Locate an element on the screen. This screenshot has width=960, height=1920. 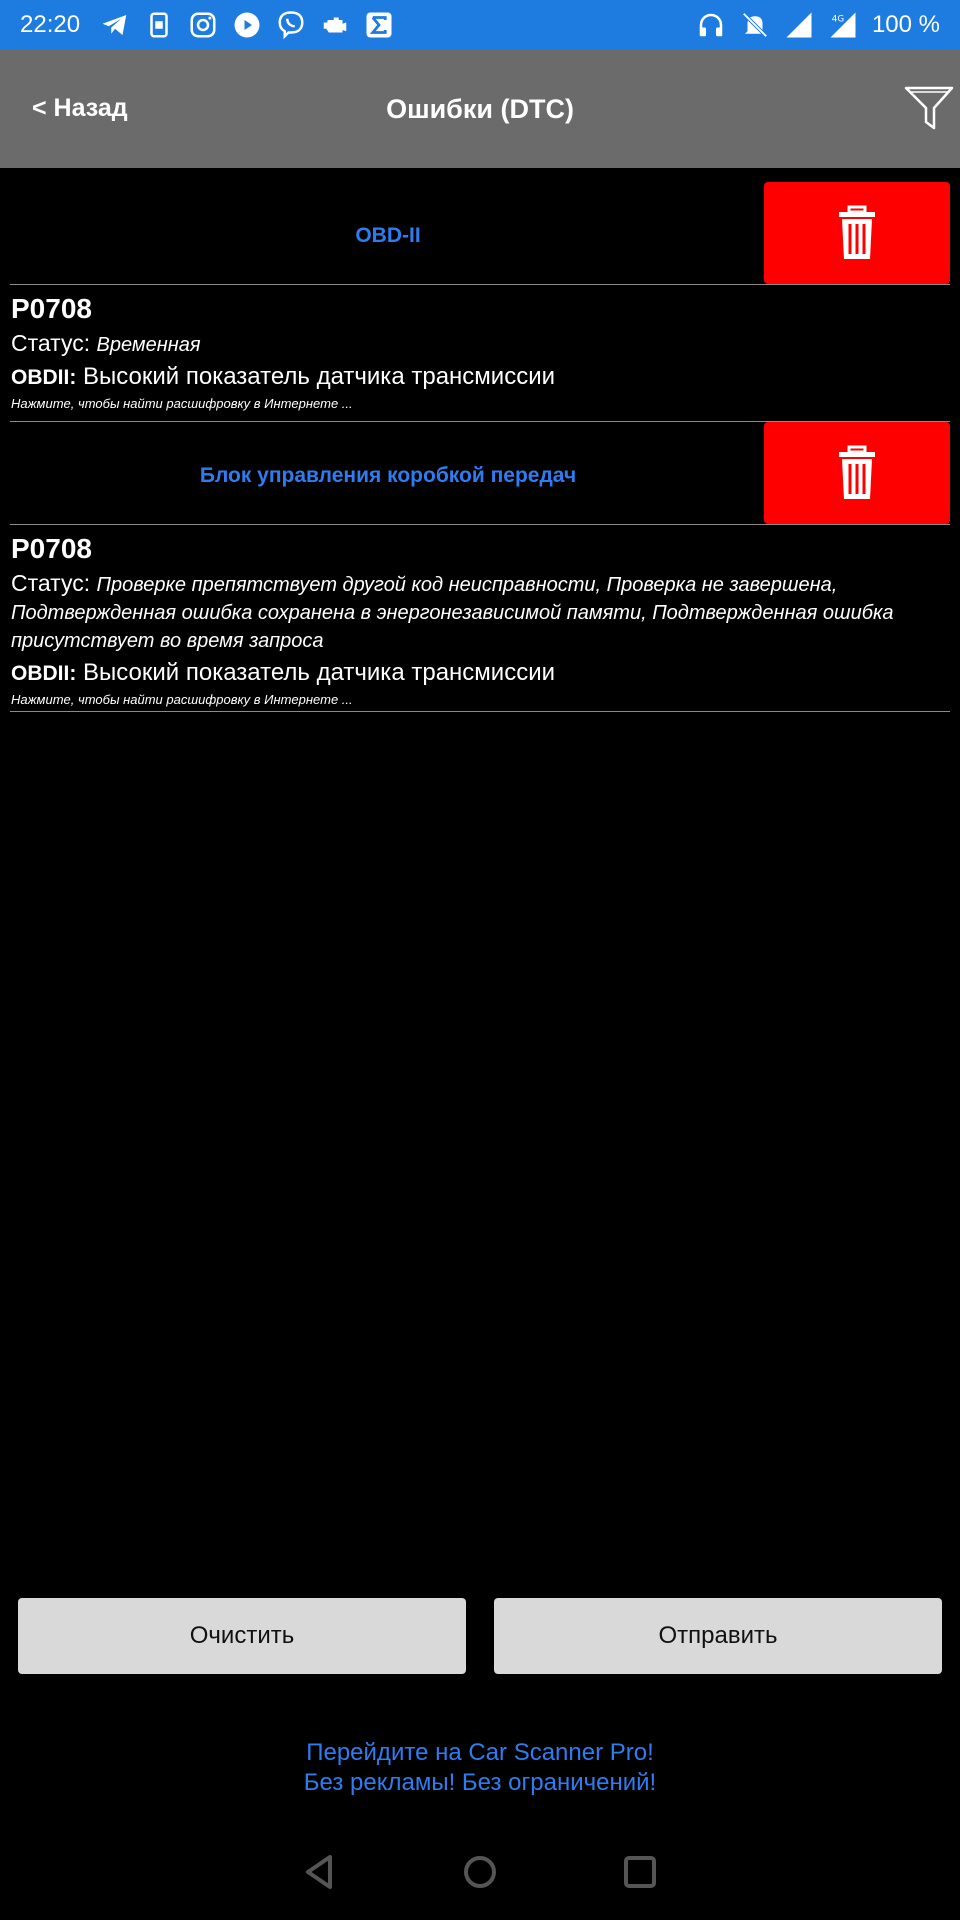
section-title: OBD-II is located at coordinates (388, 235).